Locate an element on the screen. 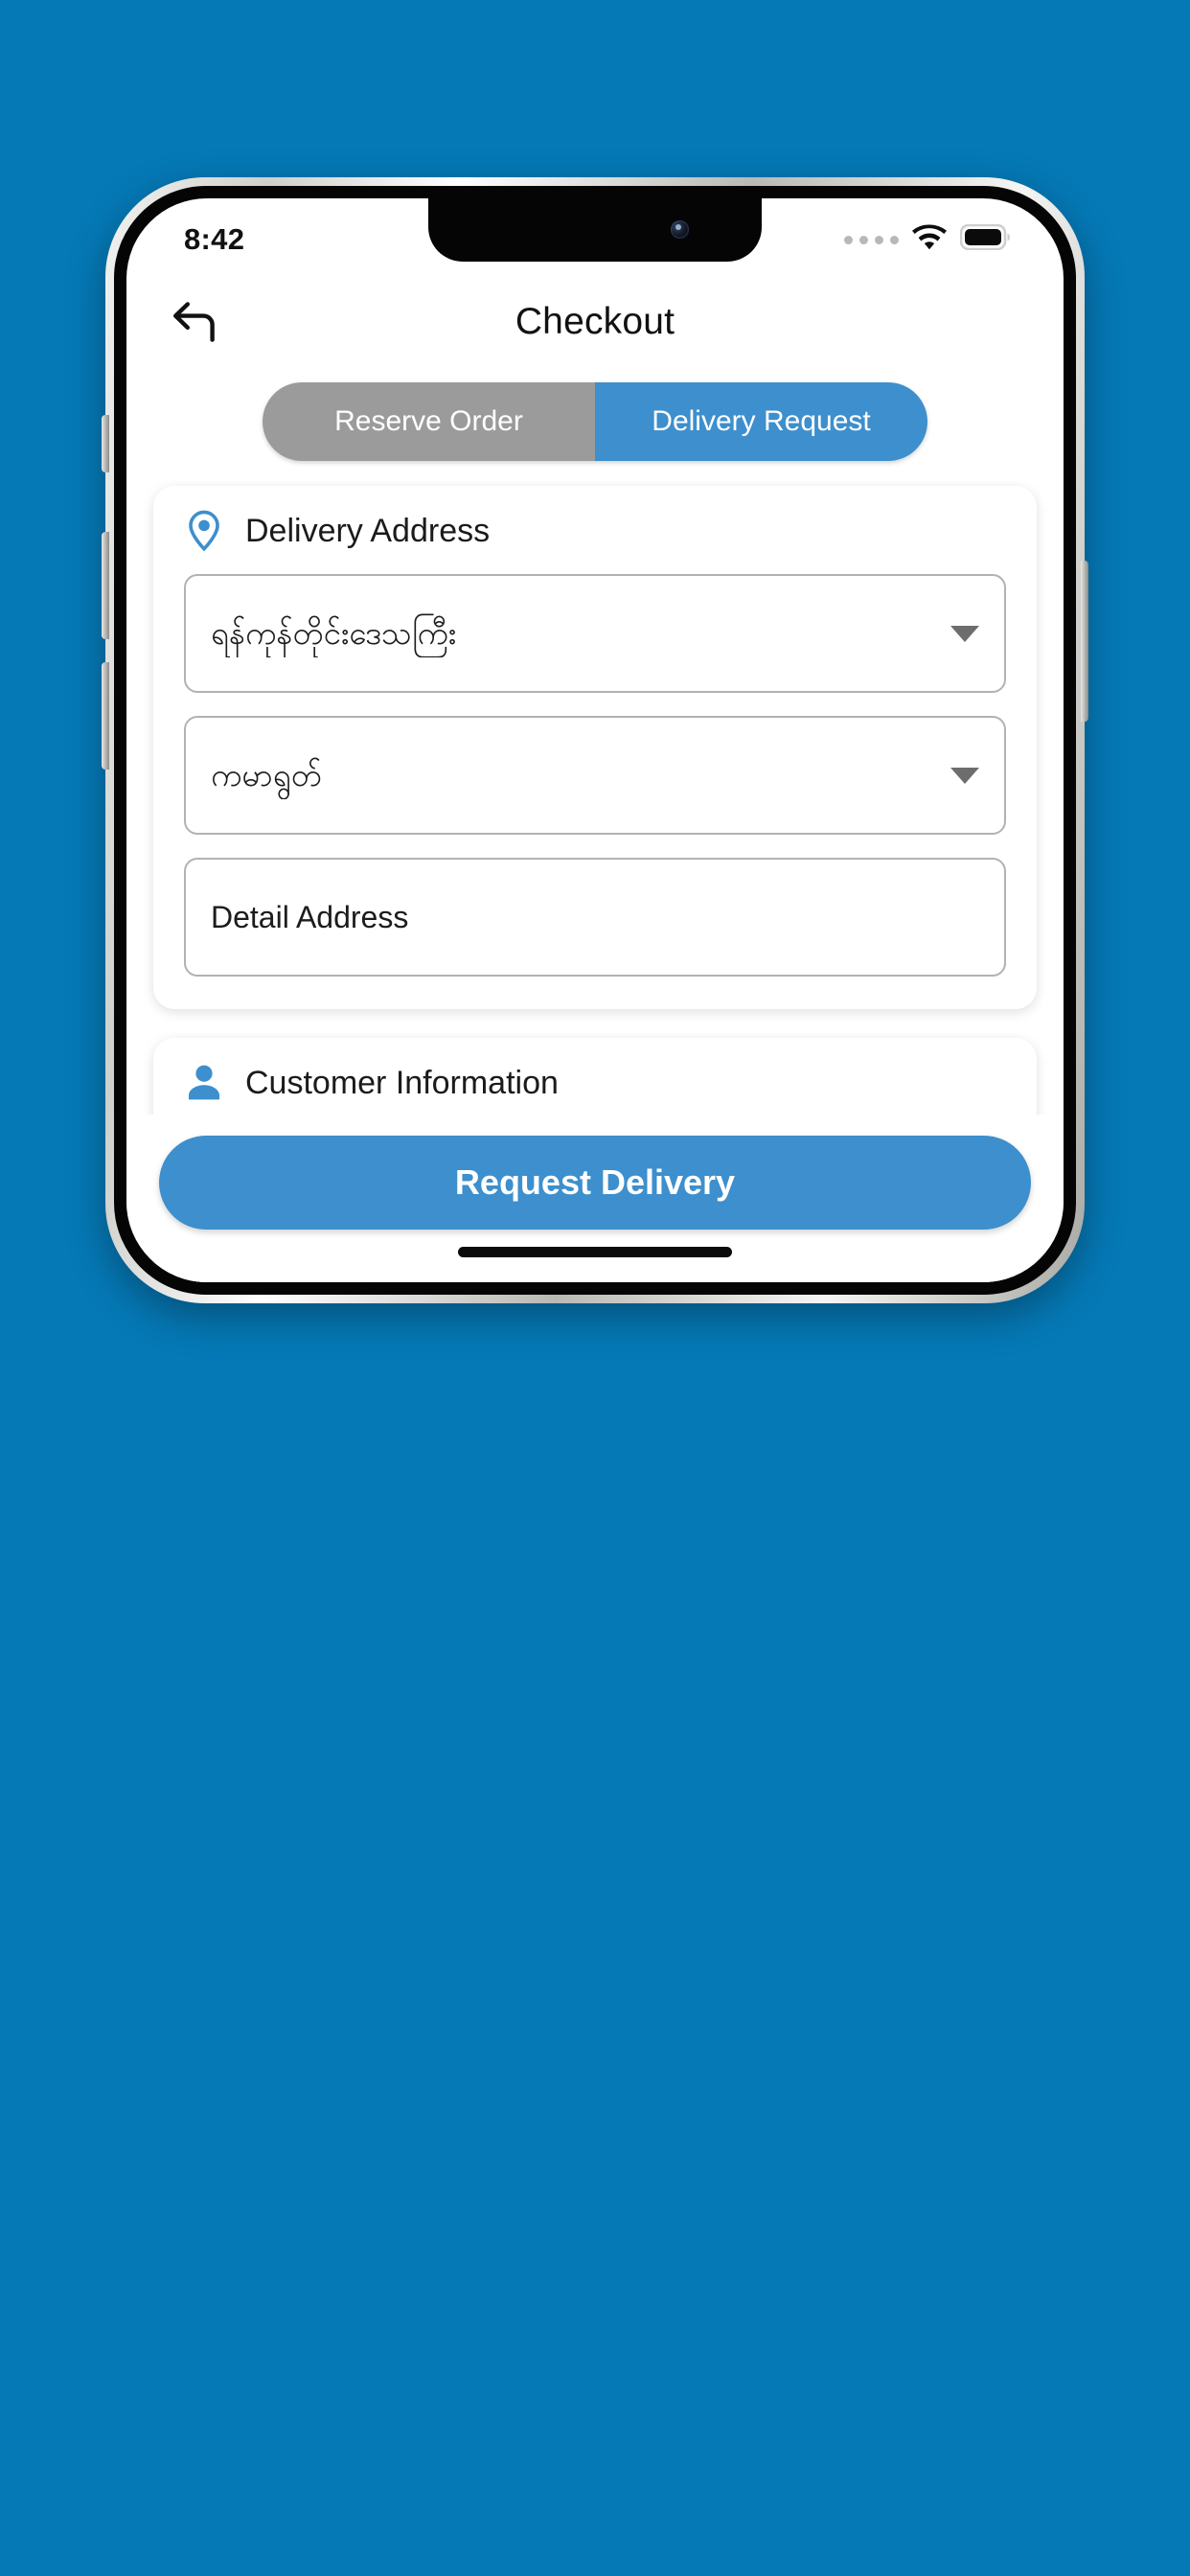 The width and height of the screenshot is (1190, 2576). region-select: ရန်ကုန်တိုင်းဒေသကြီး is located at coordinates (595, 633).